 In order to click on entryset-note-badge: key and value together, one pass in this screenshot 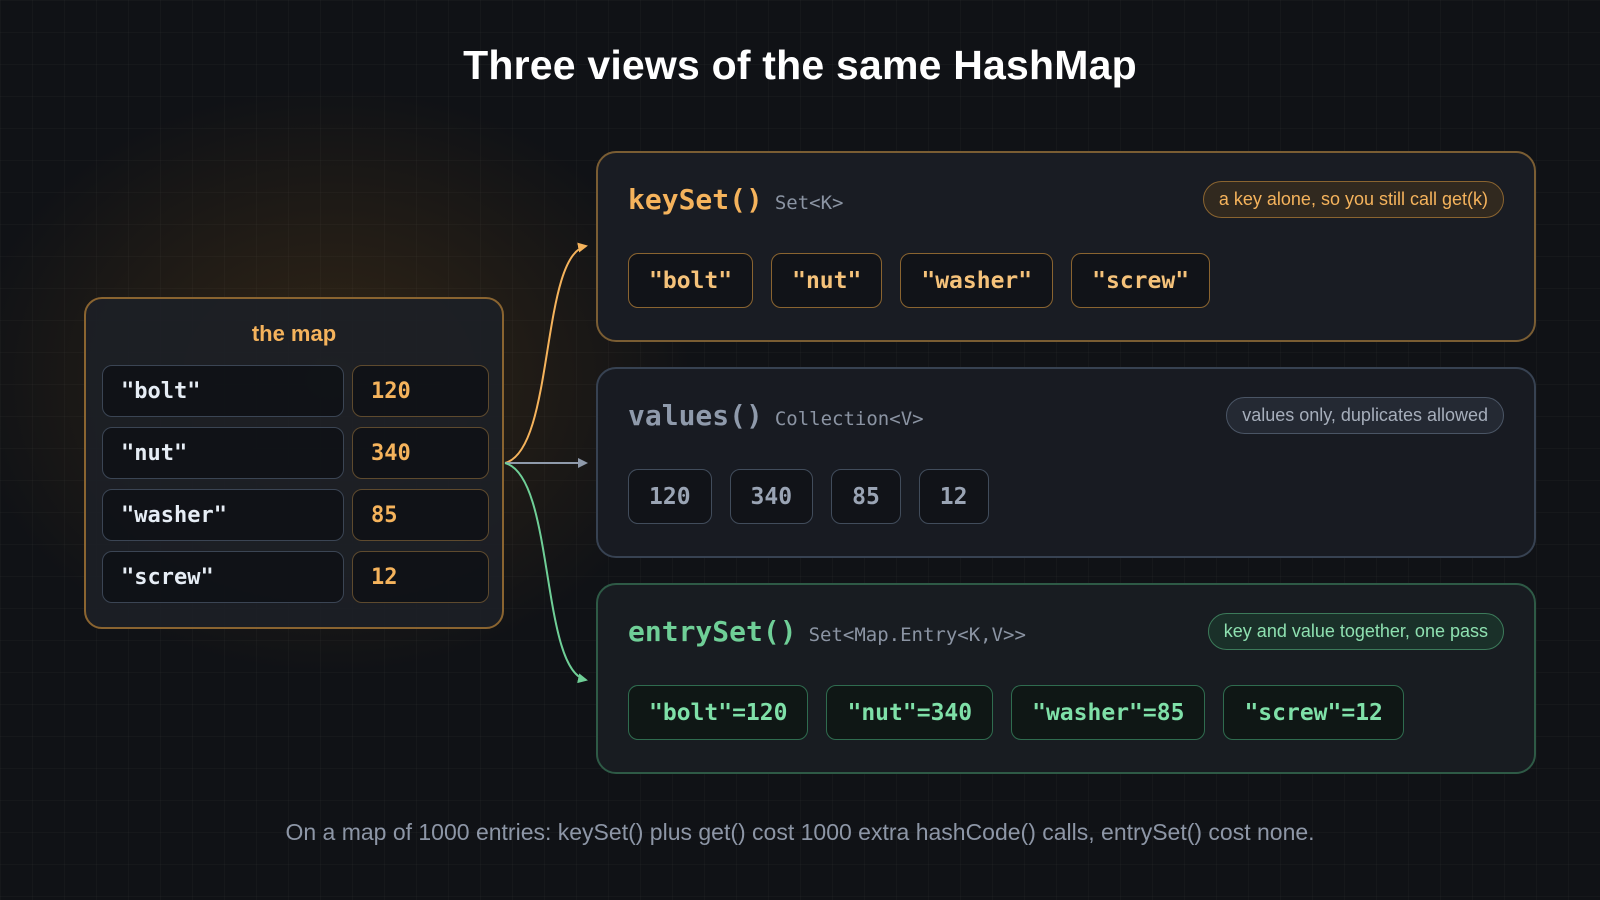, I will do `click(1355, 631)`.